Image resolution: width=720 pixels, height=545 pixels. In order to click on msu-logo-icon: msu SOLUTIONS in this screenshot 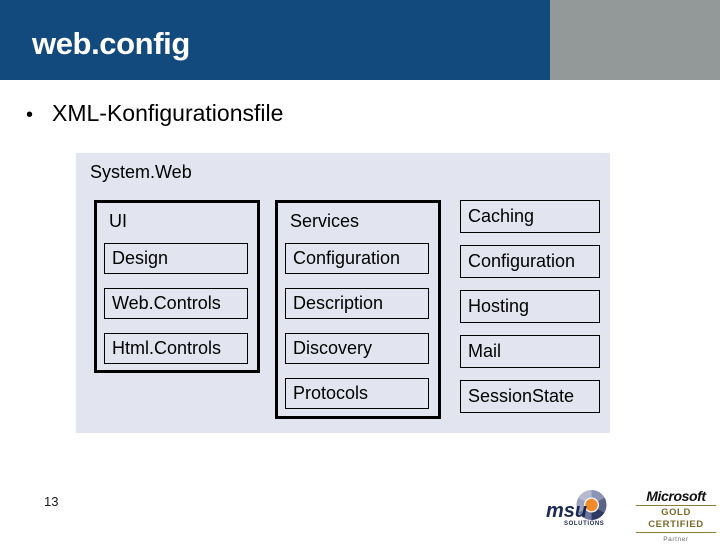, I will do `click(576, 508)`.